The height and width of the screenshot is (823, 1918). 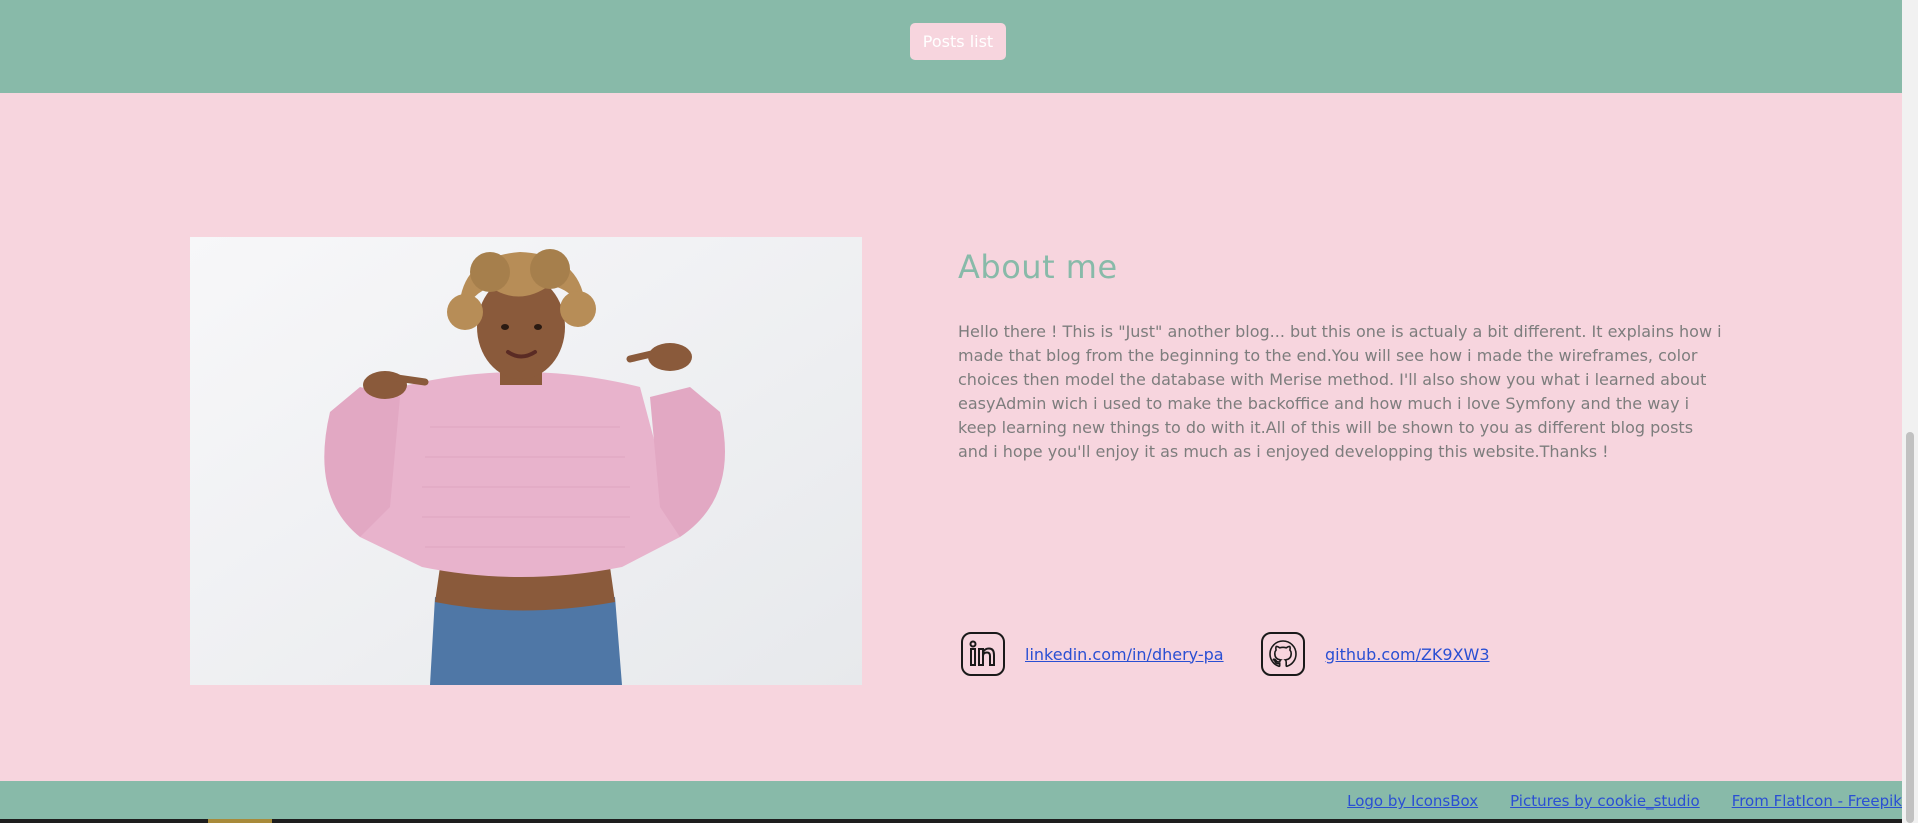 What do you see at coordinates (1412, 801) in the screenshot?
I see `footer-link-iconsbox: Logo by IconsBox` at bounding box center [1412, 801].